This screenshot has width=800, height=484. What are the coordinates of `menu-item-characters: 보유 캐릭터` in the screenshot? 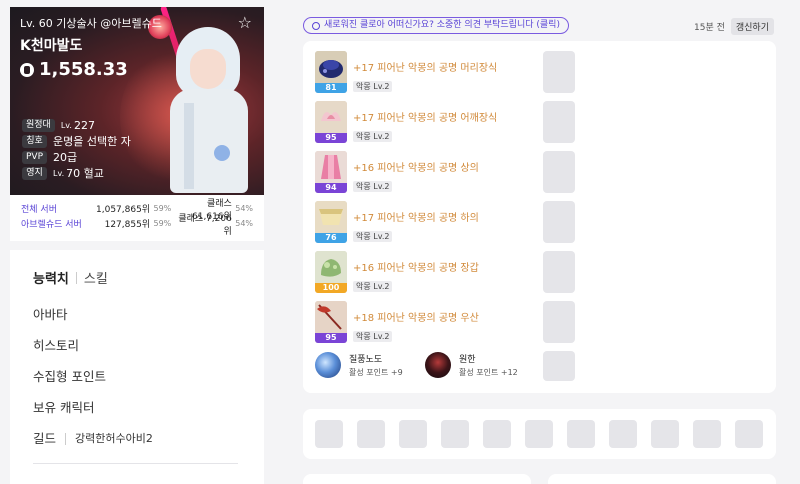 It's located at (137, 407).